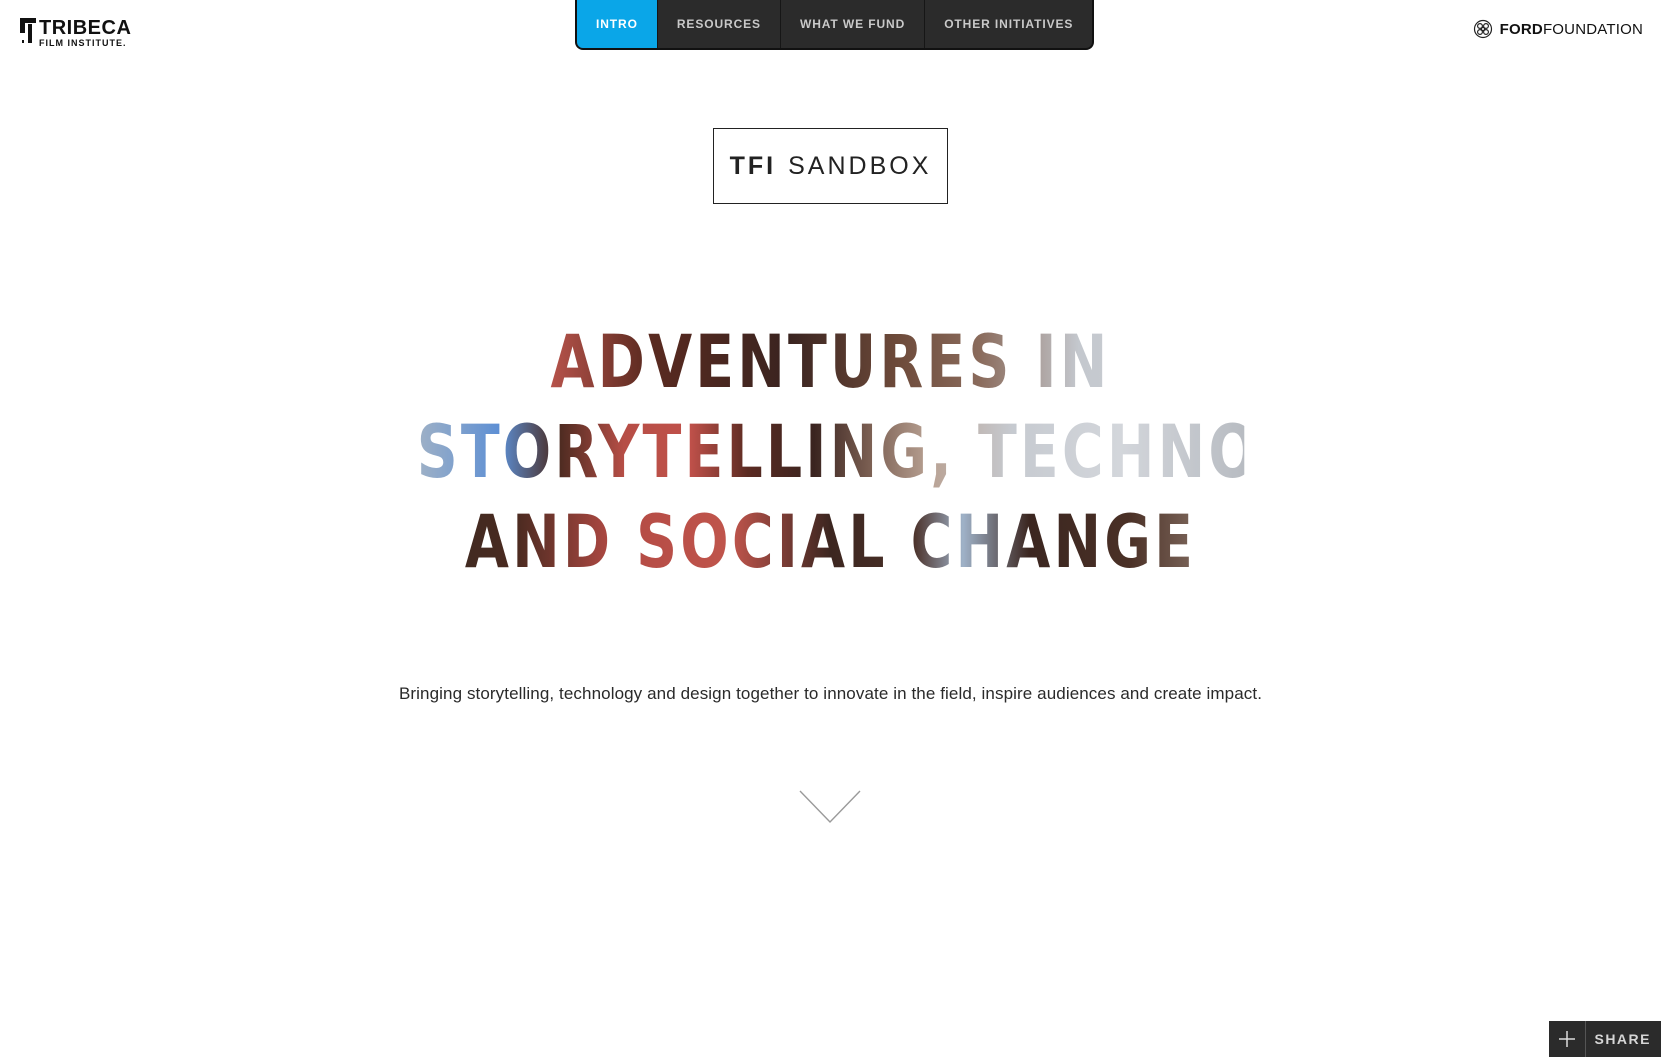 The image size is (1661, 1057). What do you see at coordinates (753, 165) in the screenshot?
I see `badge-tfi: TFI` at bounding box center [753, 165].